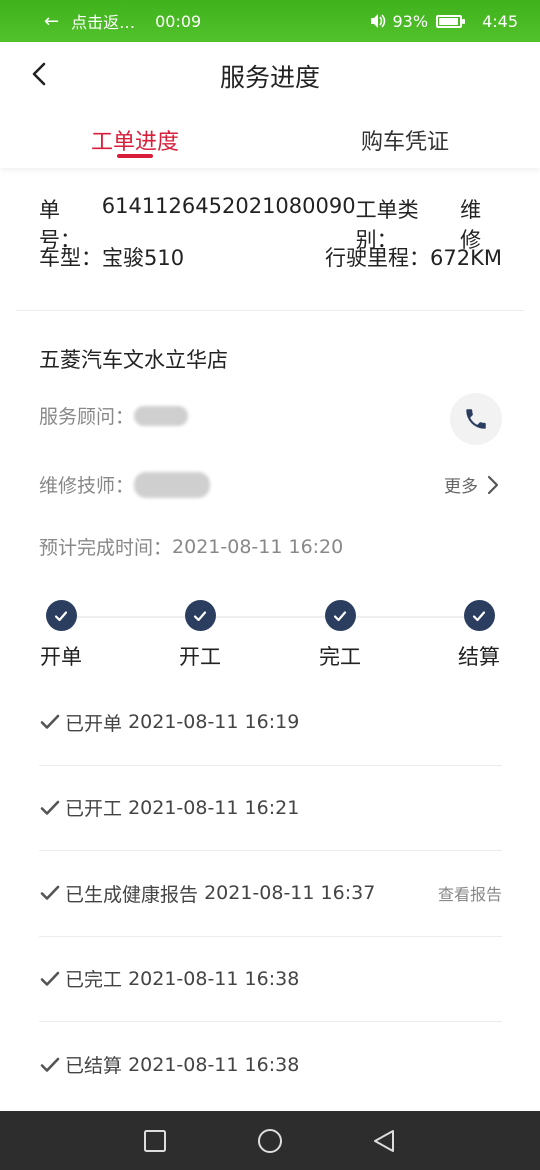 The width and height of the screenshot is (540, 1170). Describe the element at coordinates (493, 484) in the screenshot. I see `chevron-right-icon` at that location.